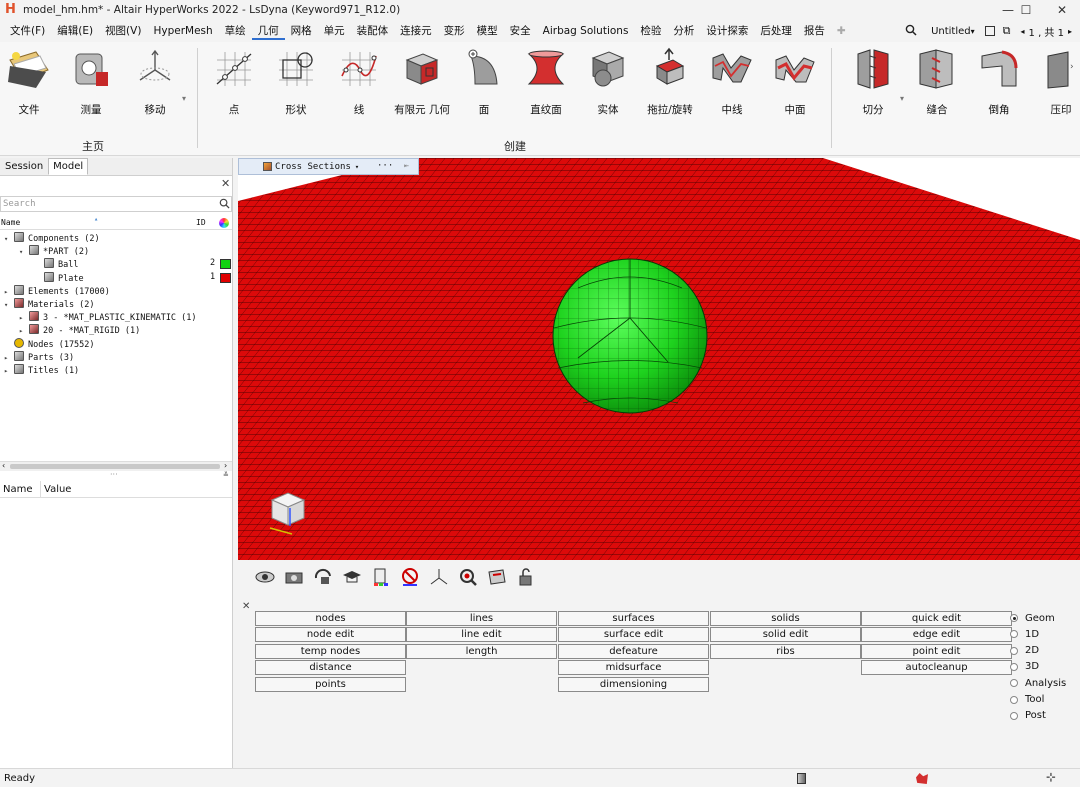 Image resolution: width=1080 pixels, height=787 pixels. I want to click on tree-item: ▾ Components (2), so click(52, 238).